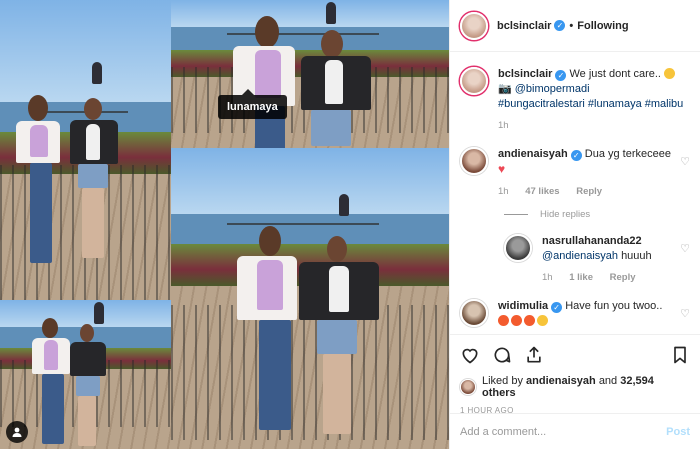 This screenshot has width=700, height=449. What do you see at coordinates (533, 154) in the screenshot?
I see `comment-username: andienaisyah` at bounding box center [533, 154].